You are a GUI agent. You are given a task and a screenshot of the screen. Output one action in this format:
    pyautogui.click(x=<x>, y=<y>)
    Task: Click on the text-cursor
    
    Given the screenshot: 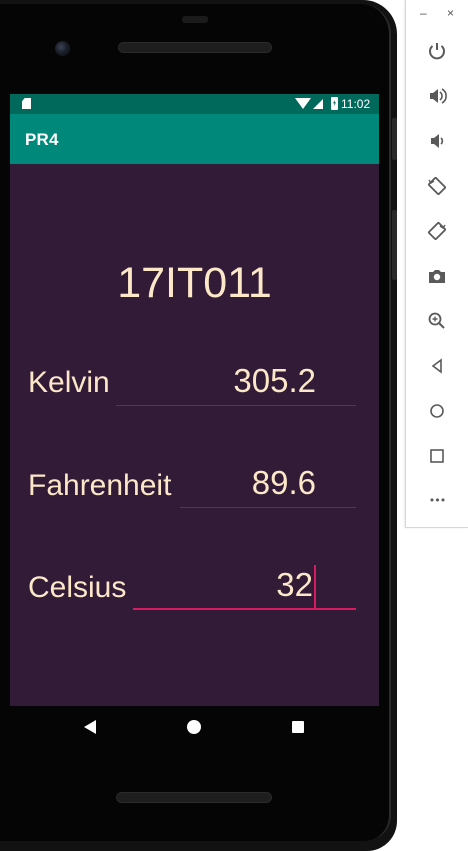 What is the action you would take?
    pyautogui.click(x=315, y=587)
    